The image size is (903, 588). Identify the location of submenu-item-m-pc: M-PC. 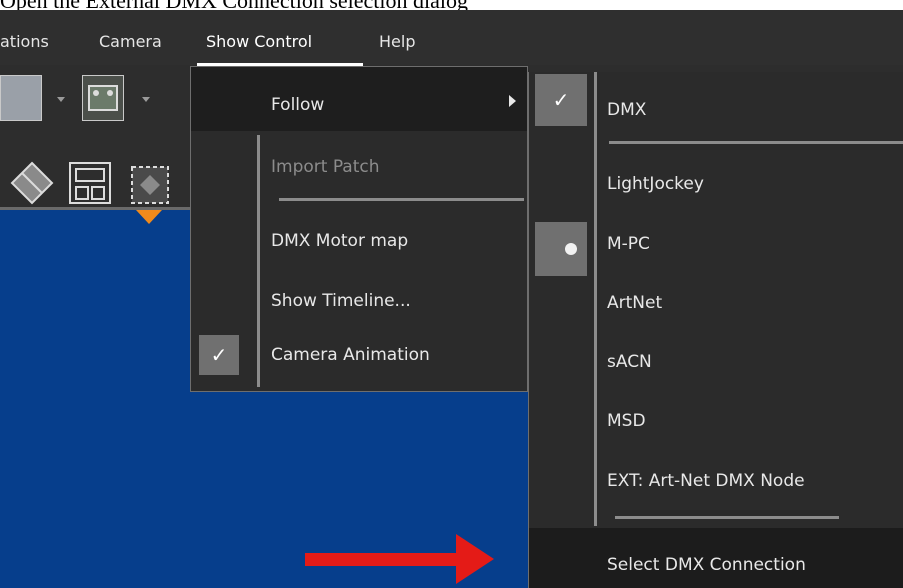
(628, 244).